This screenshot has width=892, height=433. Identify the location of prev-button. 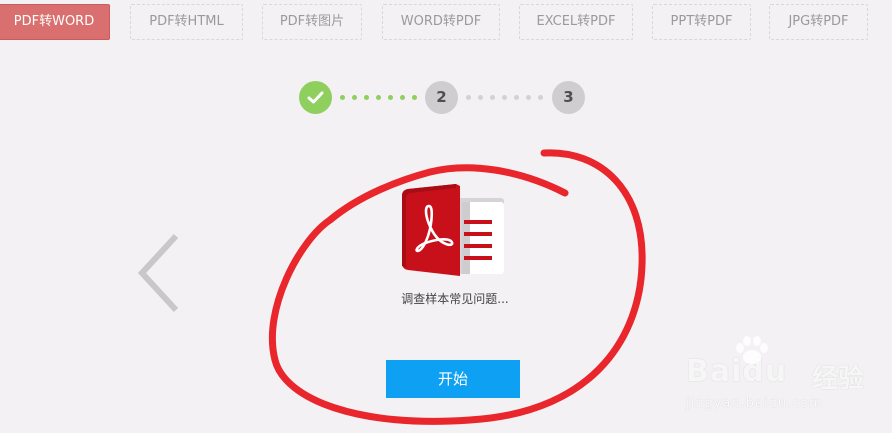
(157, 275).